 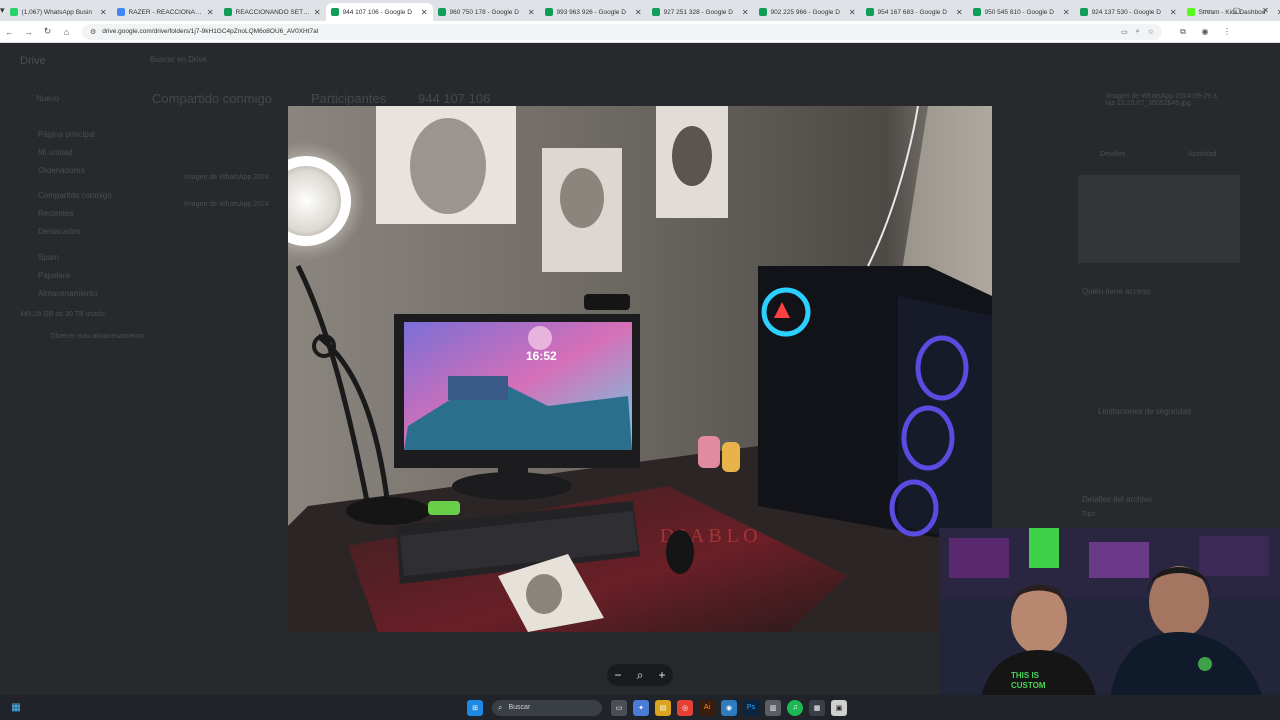 I want to click on breadcrumb-participants: Participantes, so click(x=348, y=98).